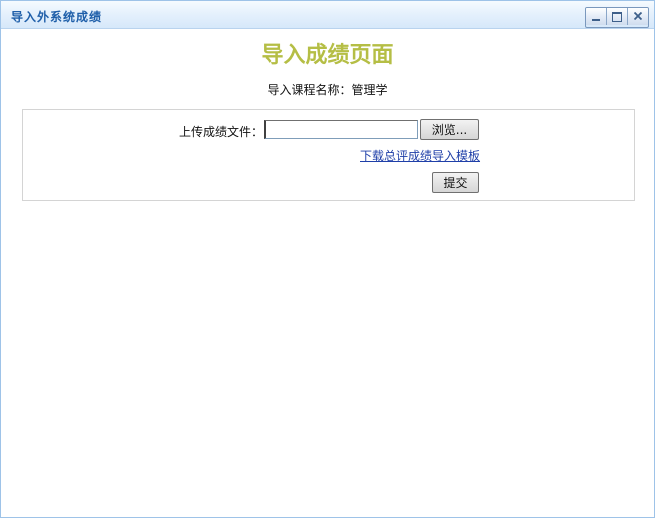  What do you see at coordinates (341, 129) in the screenshot?
I see `file-path-input` at bounding box center [341, 129].